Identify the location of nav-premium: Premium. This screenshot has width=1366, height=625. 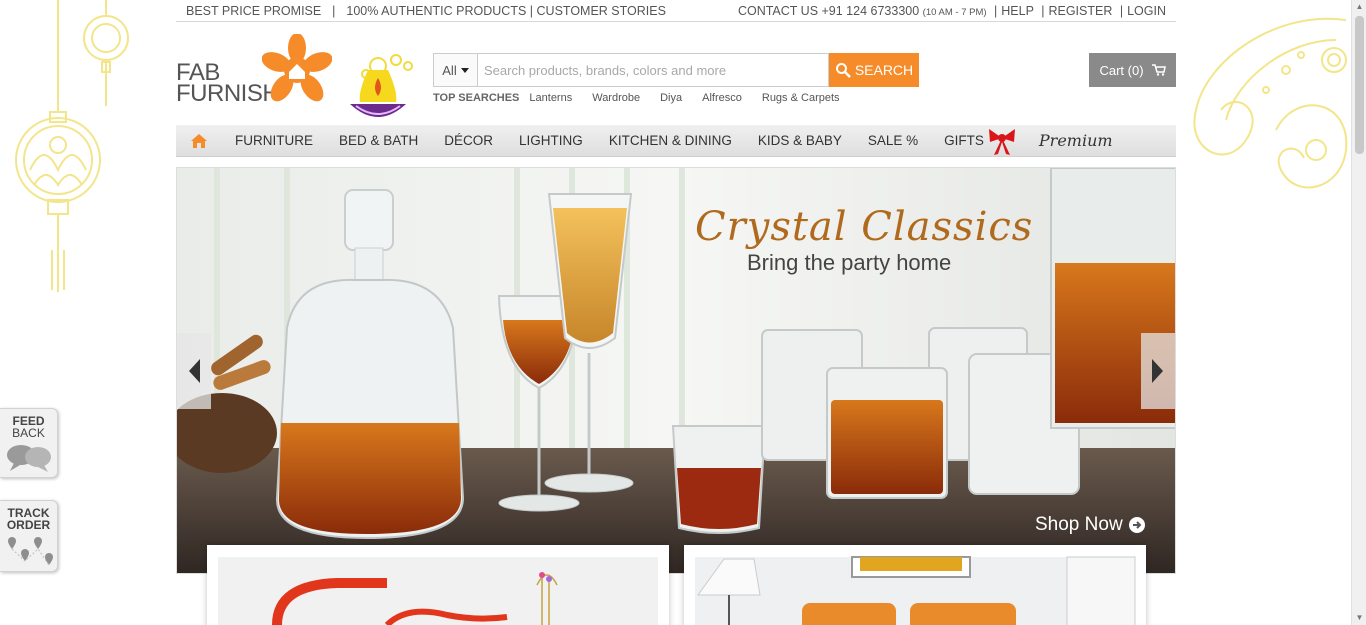
(1076, 140).